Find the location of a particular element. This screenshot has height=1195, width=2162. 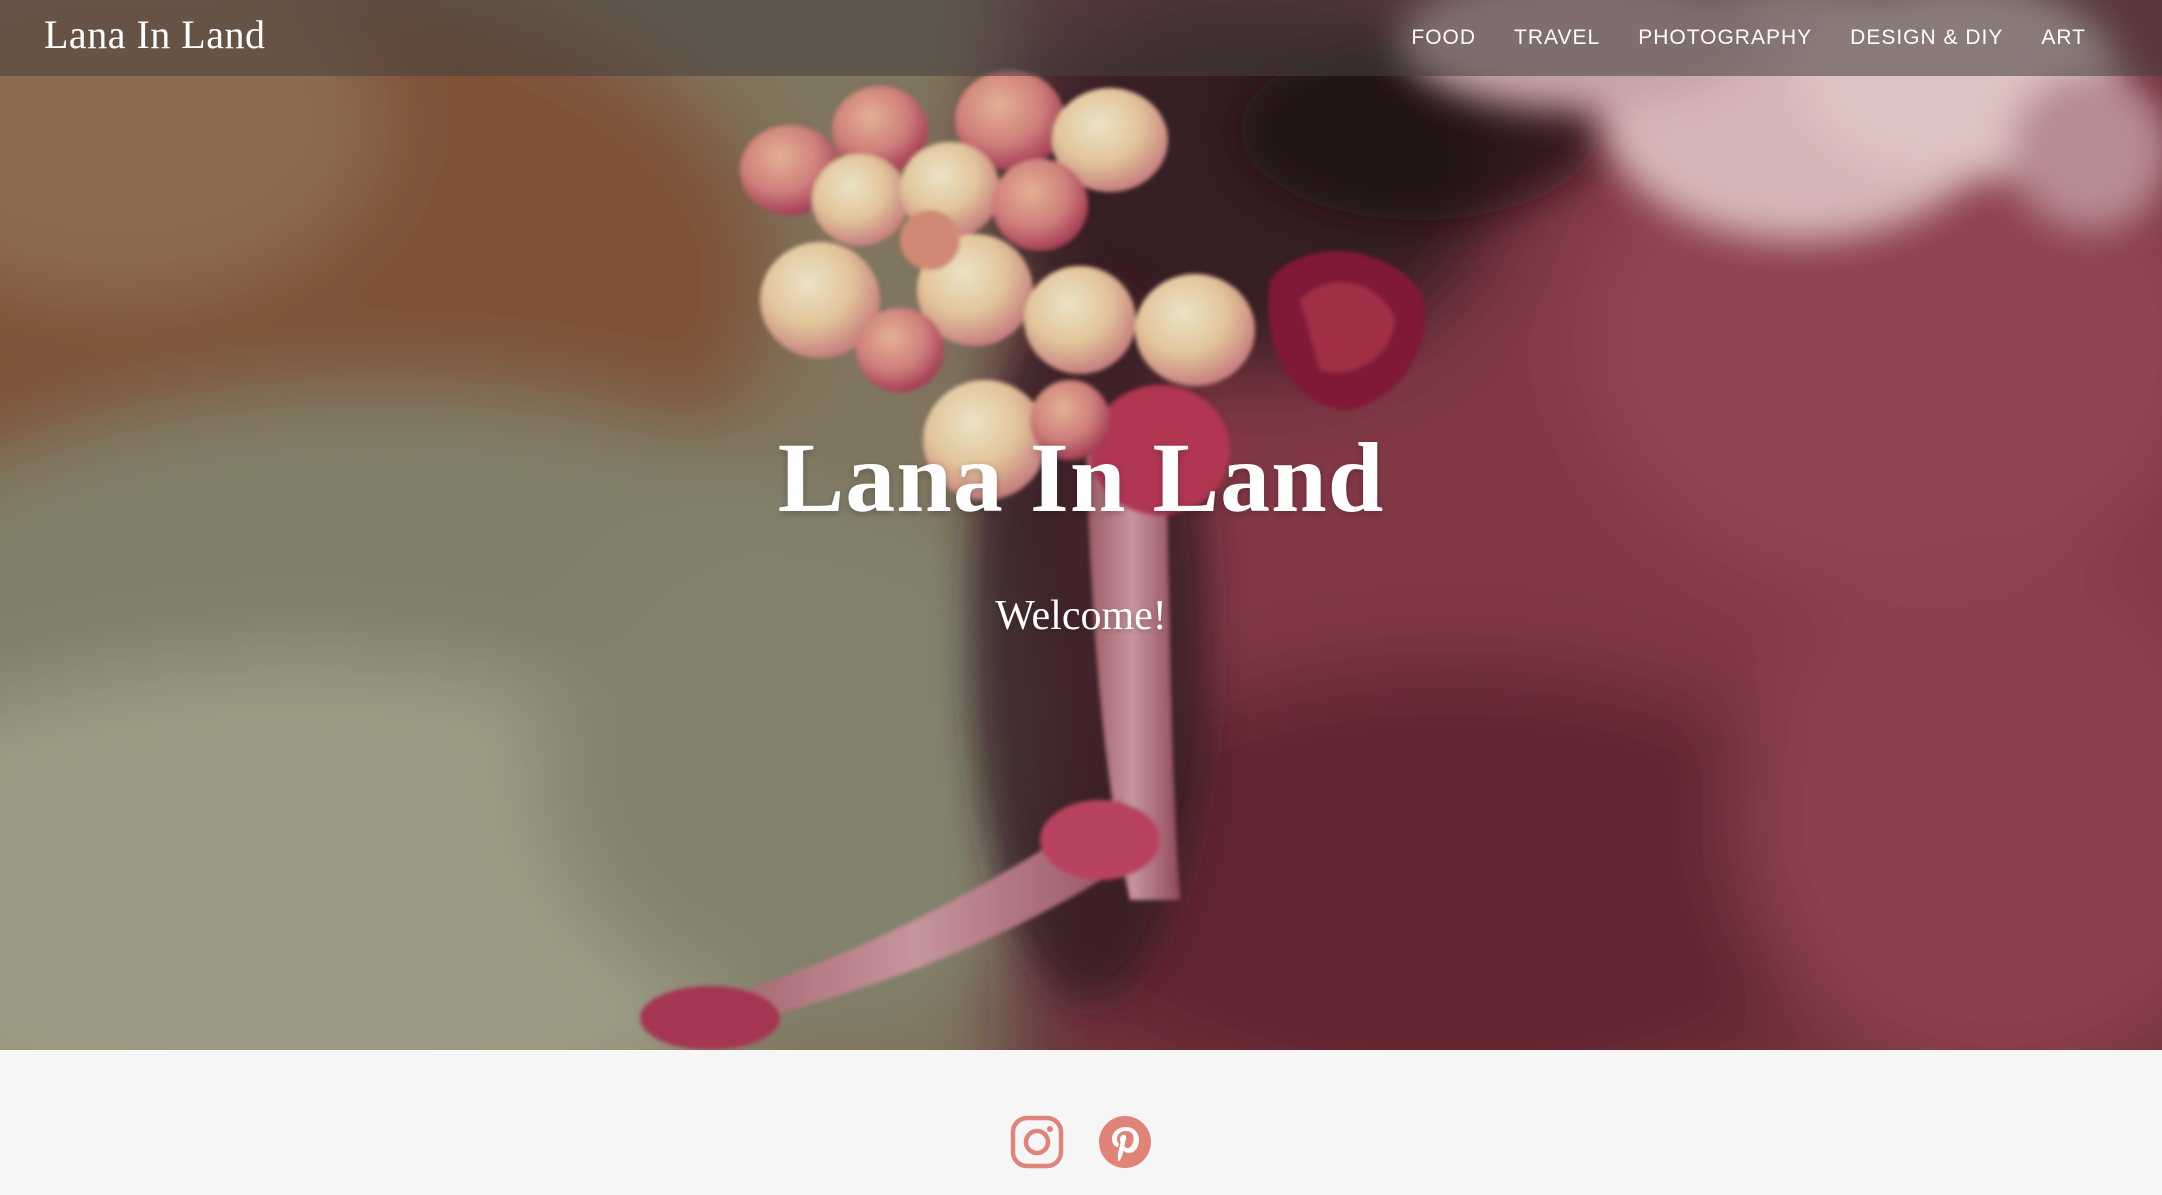

pinterest-link is located at coordinates (1125, 1142).